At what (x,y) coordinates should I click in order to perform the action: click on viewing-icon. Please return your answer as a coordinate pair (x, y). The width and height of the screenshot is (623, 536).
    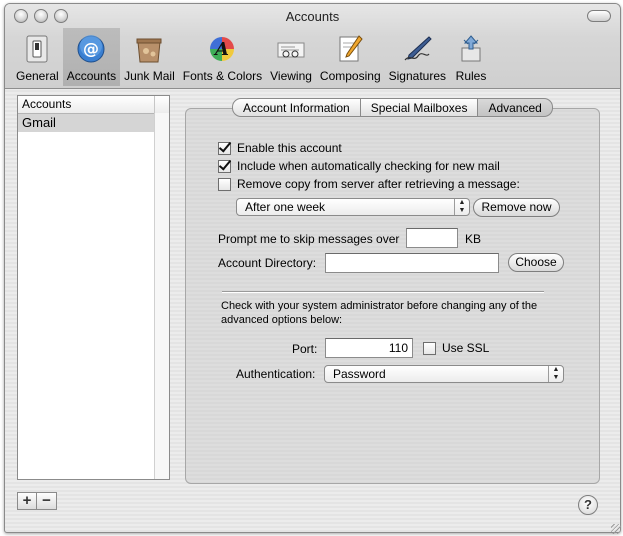
    Looking at the image, I should click on (291, 49).